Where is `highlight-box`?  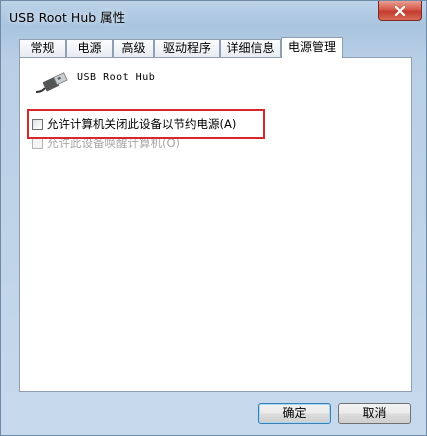 highlight-box is located at coordinates (146, 124).